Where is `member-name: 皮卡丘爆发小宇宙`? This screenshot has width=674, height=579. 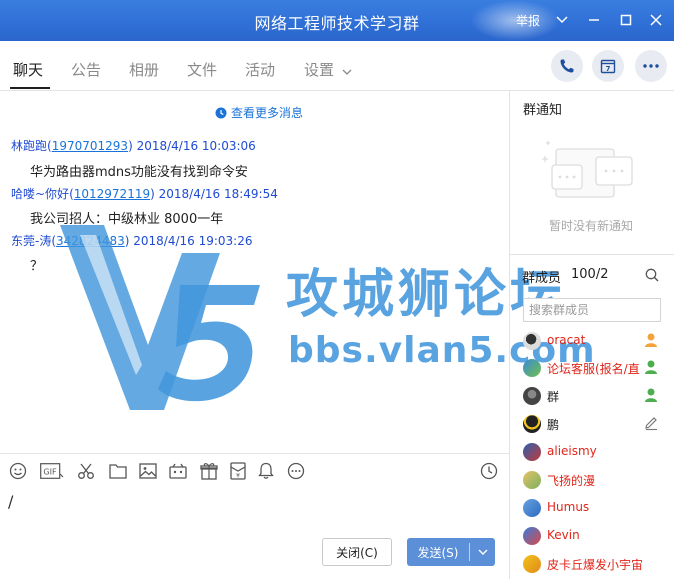 member-name: 皮卡丘爆发小宇宙 is located at coordinates (595, 565).